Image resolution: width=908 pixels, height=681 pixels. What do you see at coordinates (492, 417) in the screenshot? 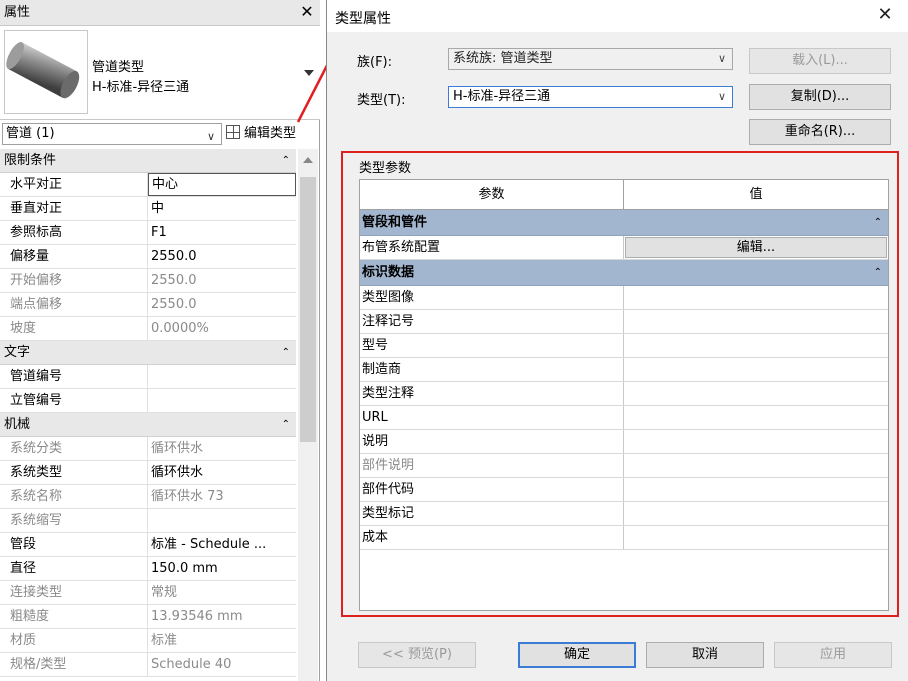
I see `parameter-name: URL` at bounding box center [492, 417].